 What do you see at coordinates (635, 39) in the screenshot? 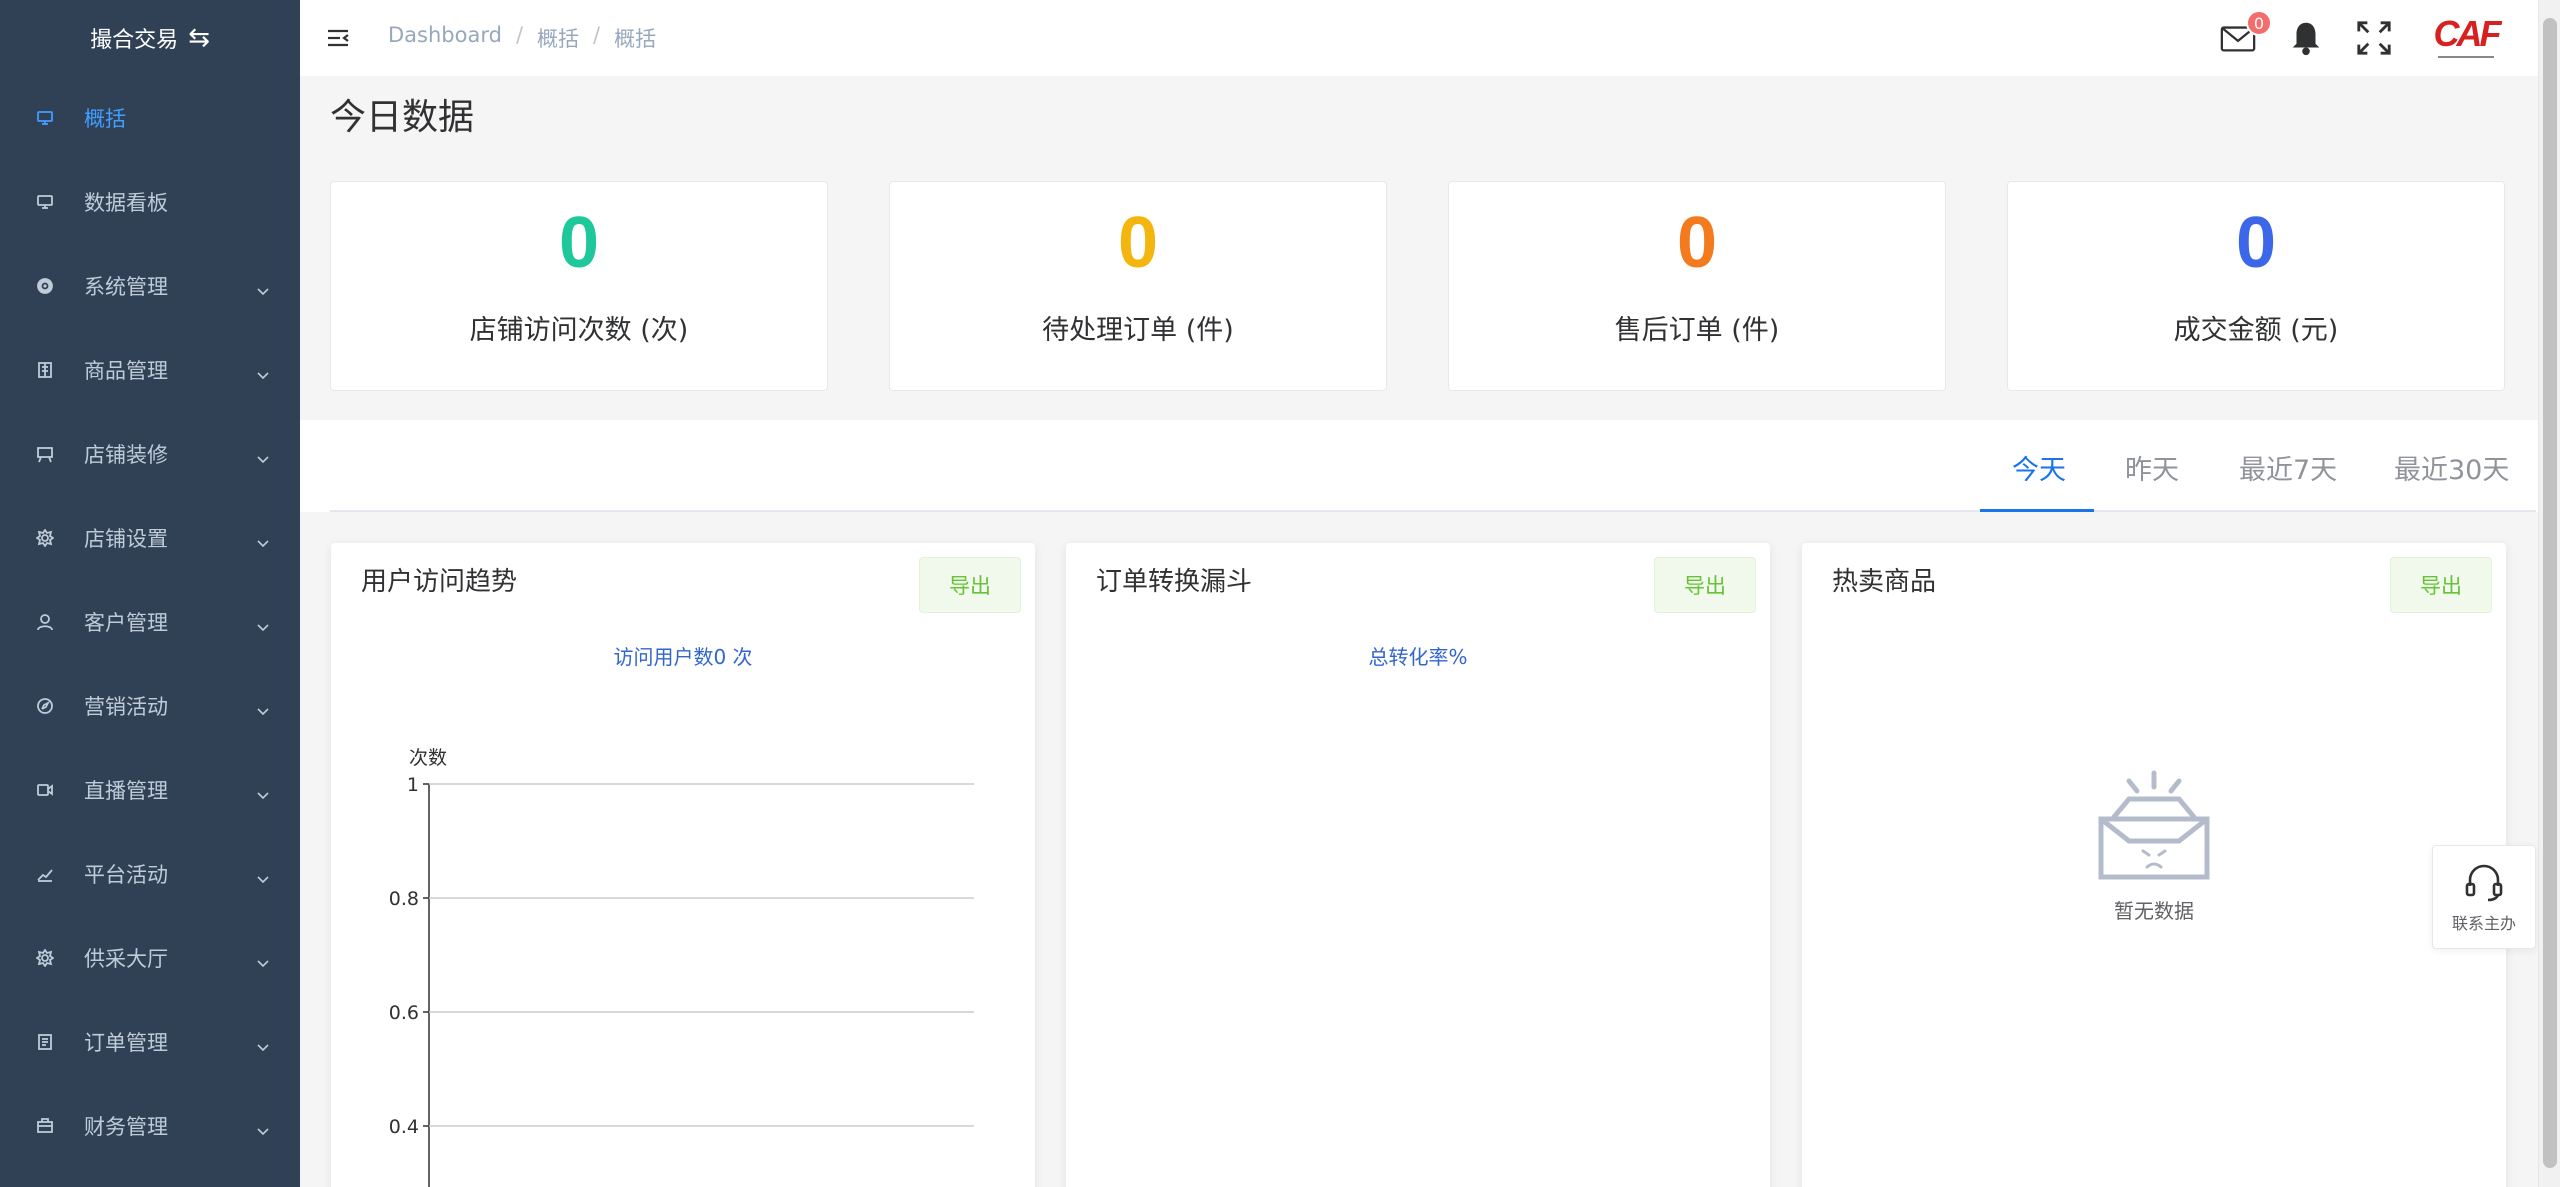
I see `breadcrumb-item-current: 概括` at bounding box center [635, 39].